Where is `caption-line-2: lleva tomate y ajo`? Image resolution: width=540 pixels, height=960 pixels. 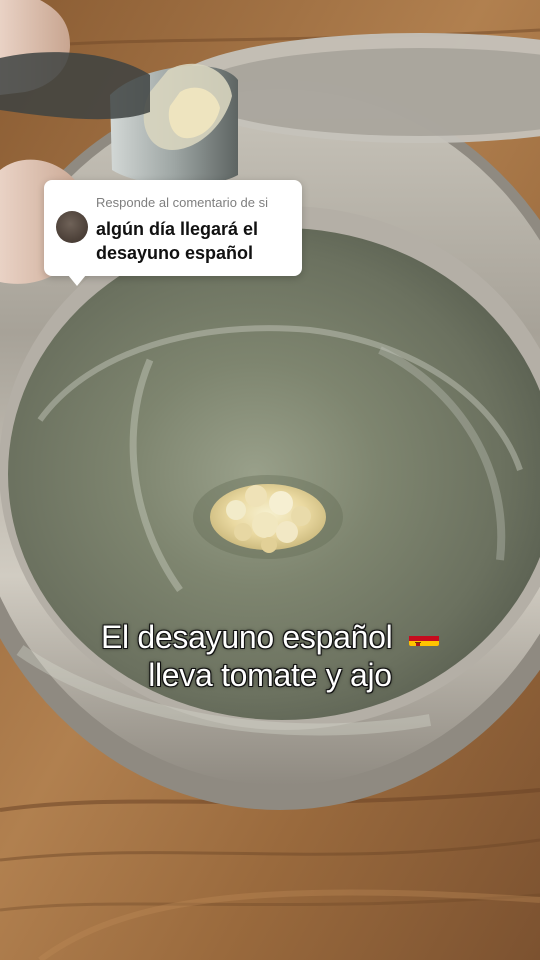
caption-line-2: lleva tomate y ajo is located at coordinates (270, 675).